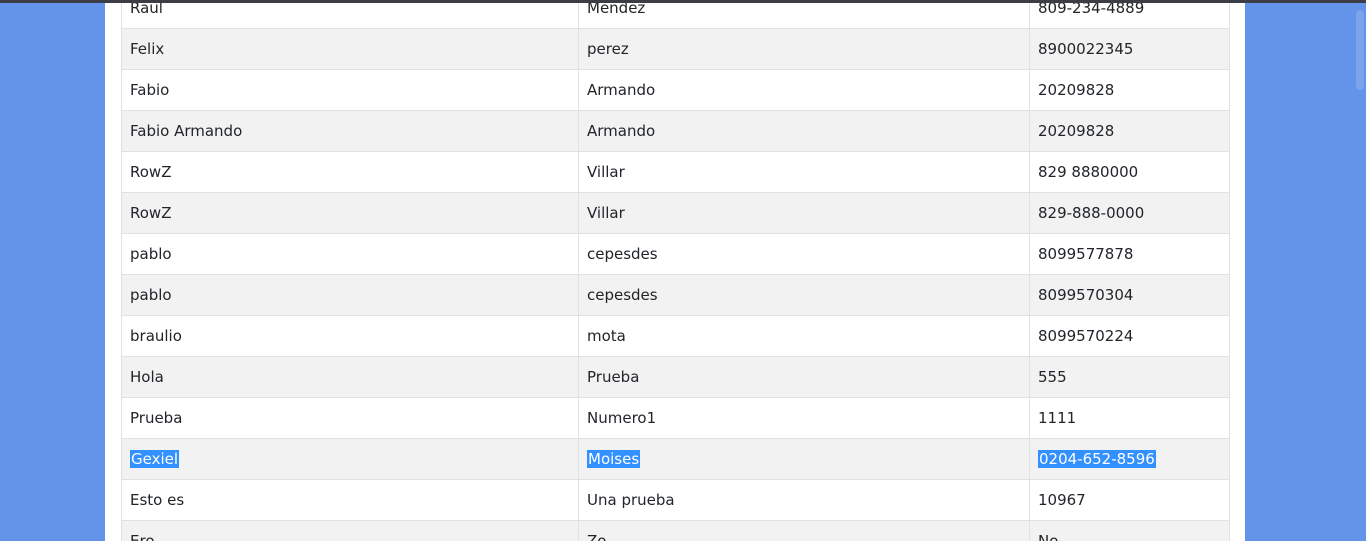 Image resolution: width=1366 pixels, height=541 pixels. I want to click on table-row: Esto es Una prueba 10967, so click(675, 500).